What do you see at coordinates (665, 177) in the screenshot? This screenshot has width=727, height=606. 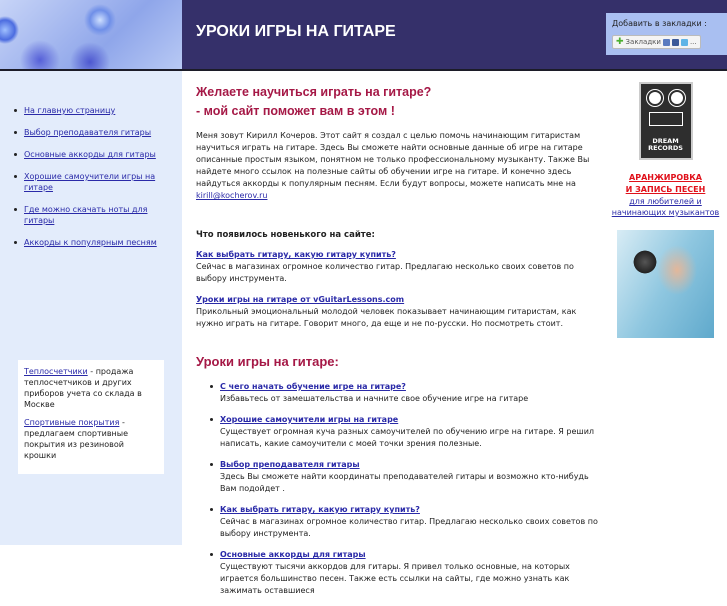 I see `promo-link-arrangement: АРАНЖИРОВКА` at bounding box center [665, 177].